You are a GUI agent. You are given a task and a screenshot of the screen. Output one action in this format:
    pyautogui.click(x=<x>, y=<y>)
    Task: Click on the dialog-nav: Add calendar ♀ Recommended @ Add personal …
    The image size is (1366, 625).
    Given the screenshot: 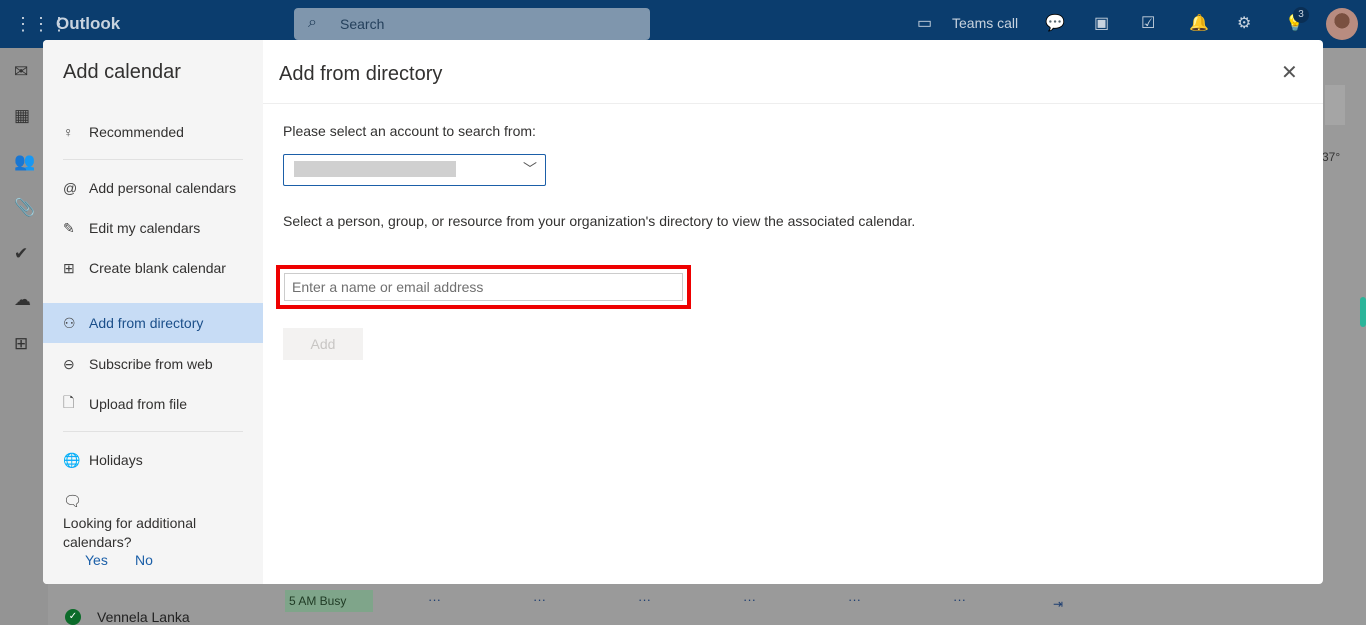 What is the action you would take?
    pyautogui.click(x=153, y=312)
    